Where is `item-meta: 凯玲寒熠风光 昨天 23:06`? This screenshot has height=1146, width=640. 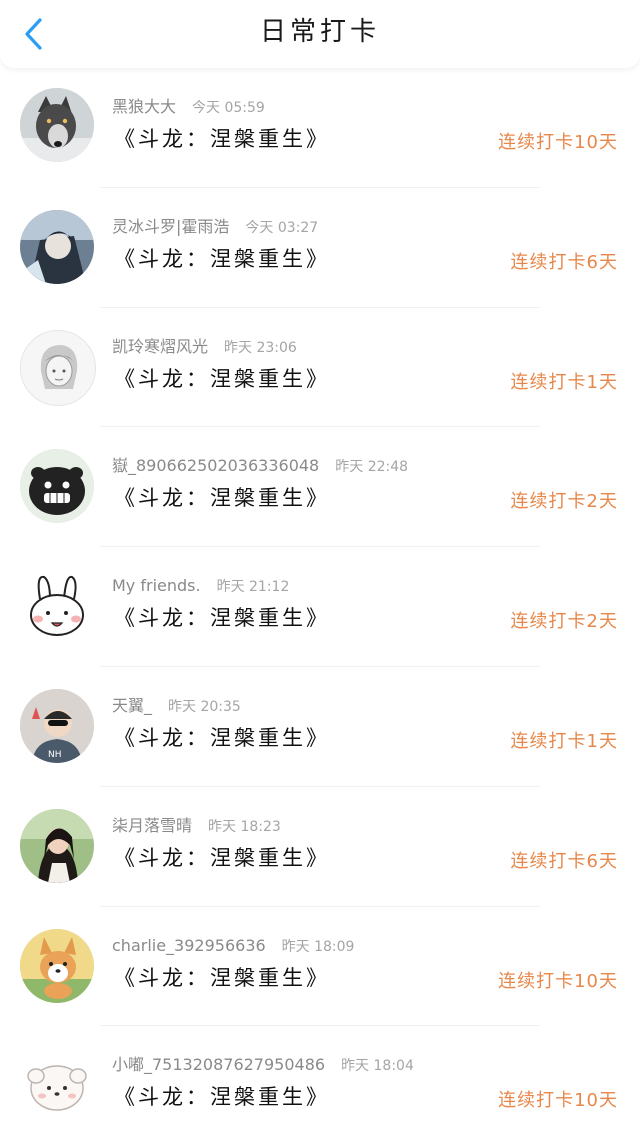 item-meta: 凯玲寒熠风光 昨天 23:06 is located at coordinates (204, 347).